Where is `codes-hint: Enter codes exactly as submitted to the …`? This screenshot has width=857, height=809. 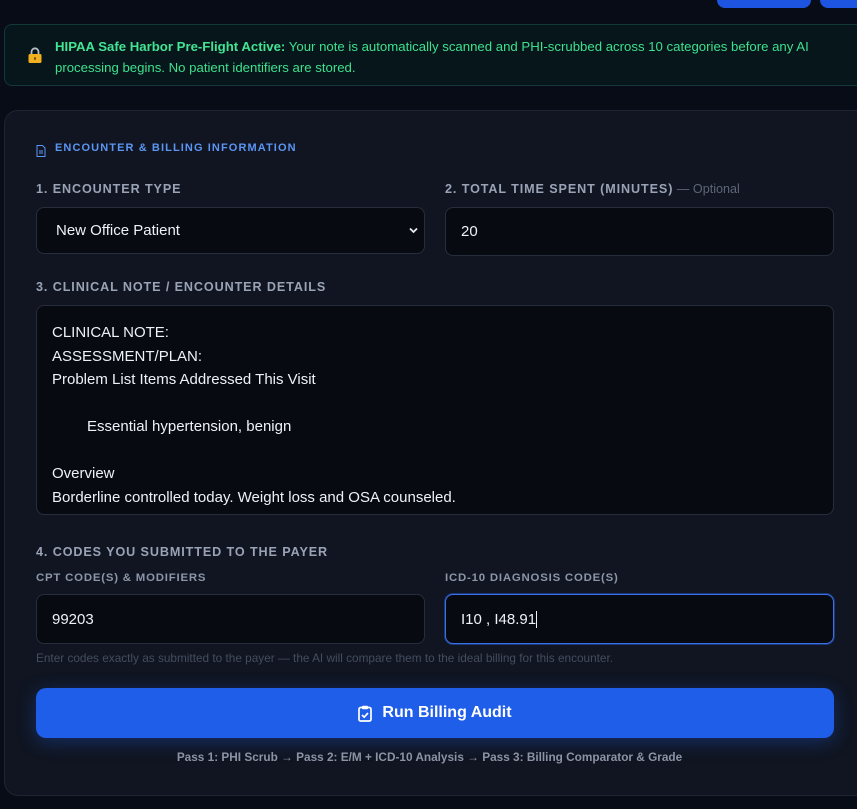 codes-hint: Enter codes exactly as submitted to the … is located at coordinates (325, 658).